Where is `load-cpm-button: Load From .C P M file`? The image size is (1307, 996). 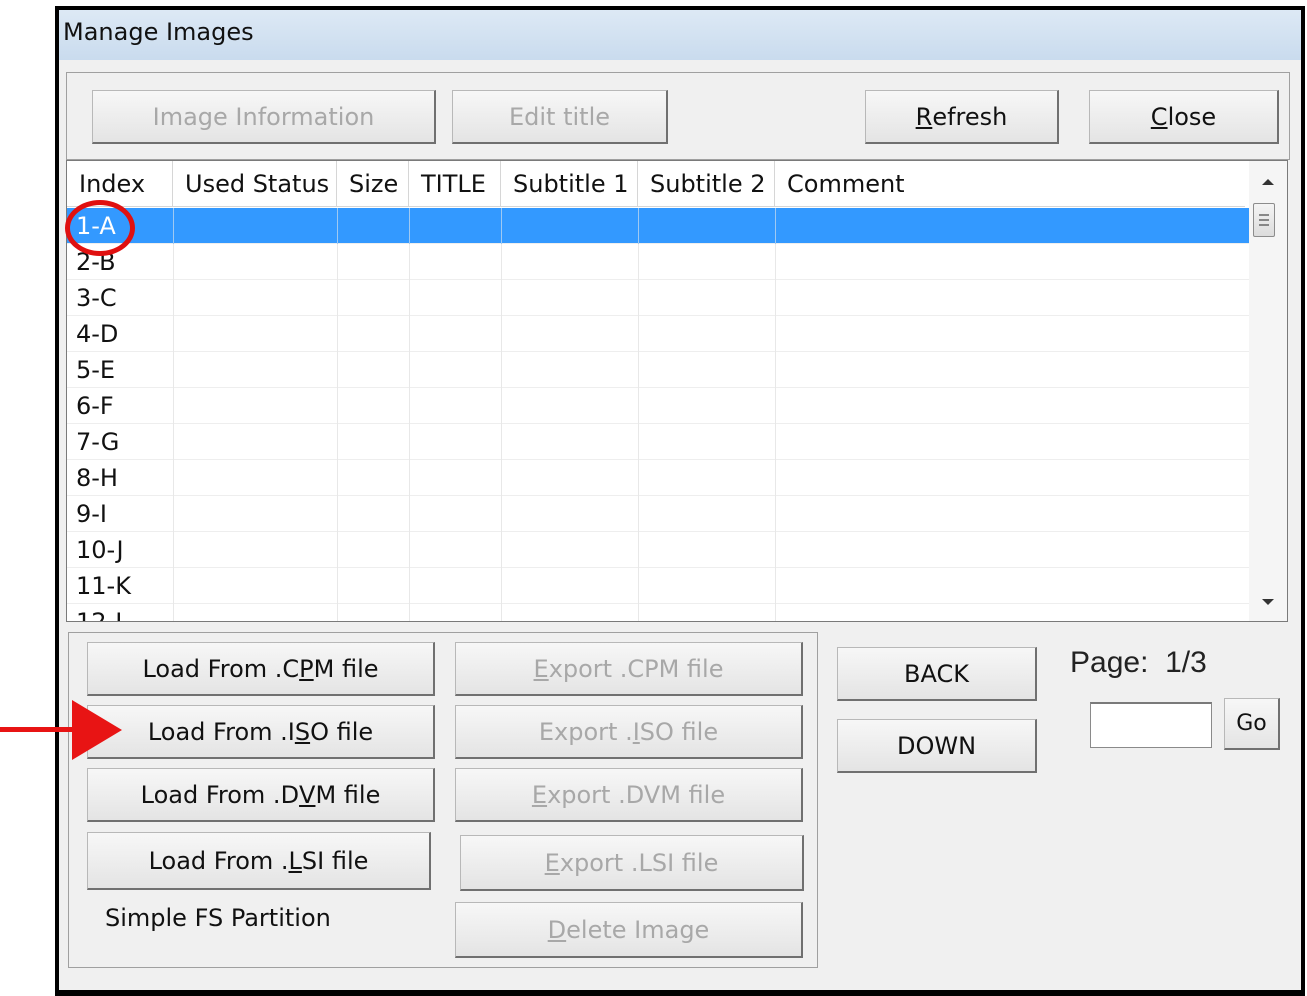 load-cpm-button: Load From .C P M file is located at coordinates (261, 669).